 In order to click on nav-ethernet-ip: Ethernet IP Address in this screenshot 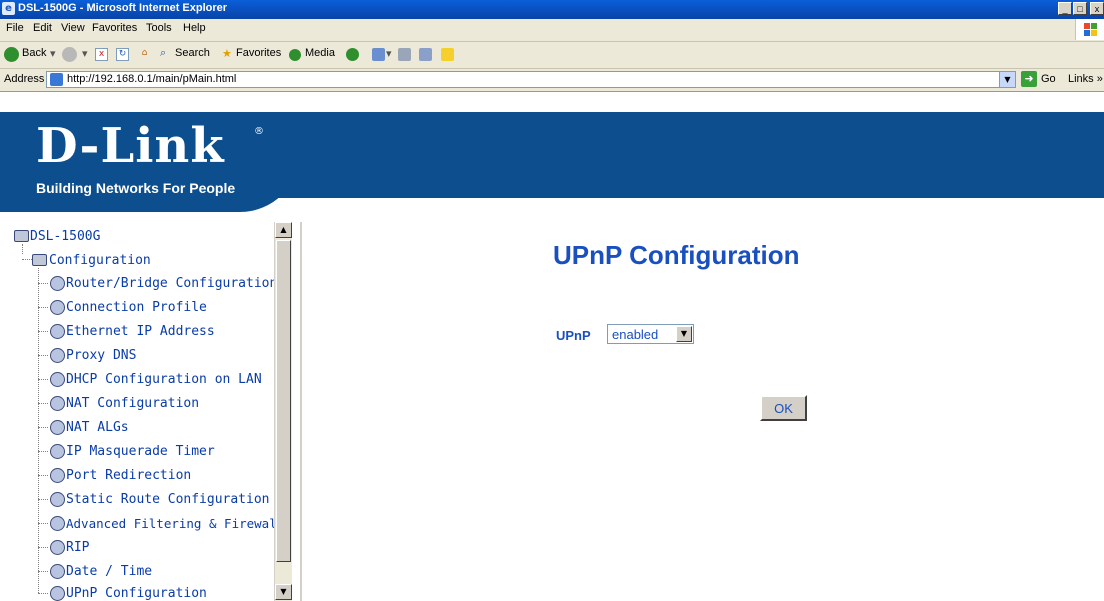, I will do `click(140, 331)`.